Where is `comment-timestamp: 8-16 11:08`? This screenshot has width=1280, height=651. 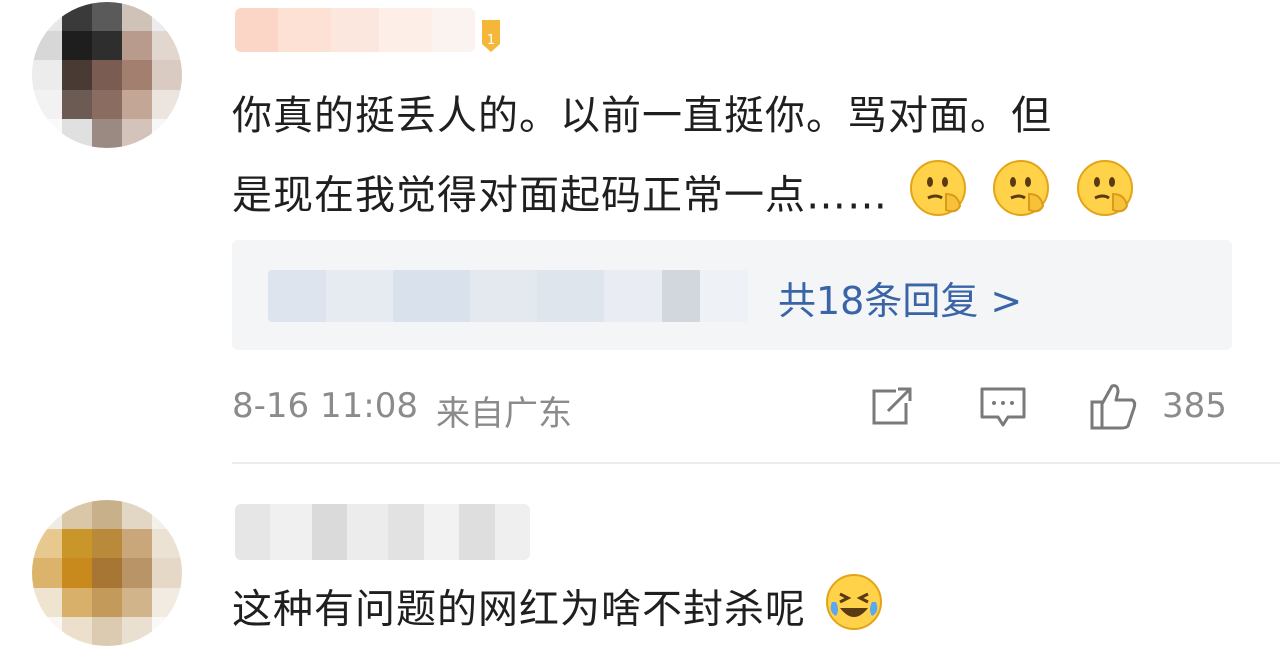 comment-timestamp: 8-16 11:08 is located at coordinates (325, 406).